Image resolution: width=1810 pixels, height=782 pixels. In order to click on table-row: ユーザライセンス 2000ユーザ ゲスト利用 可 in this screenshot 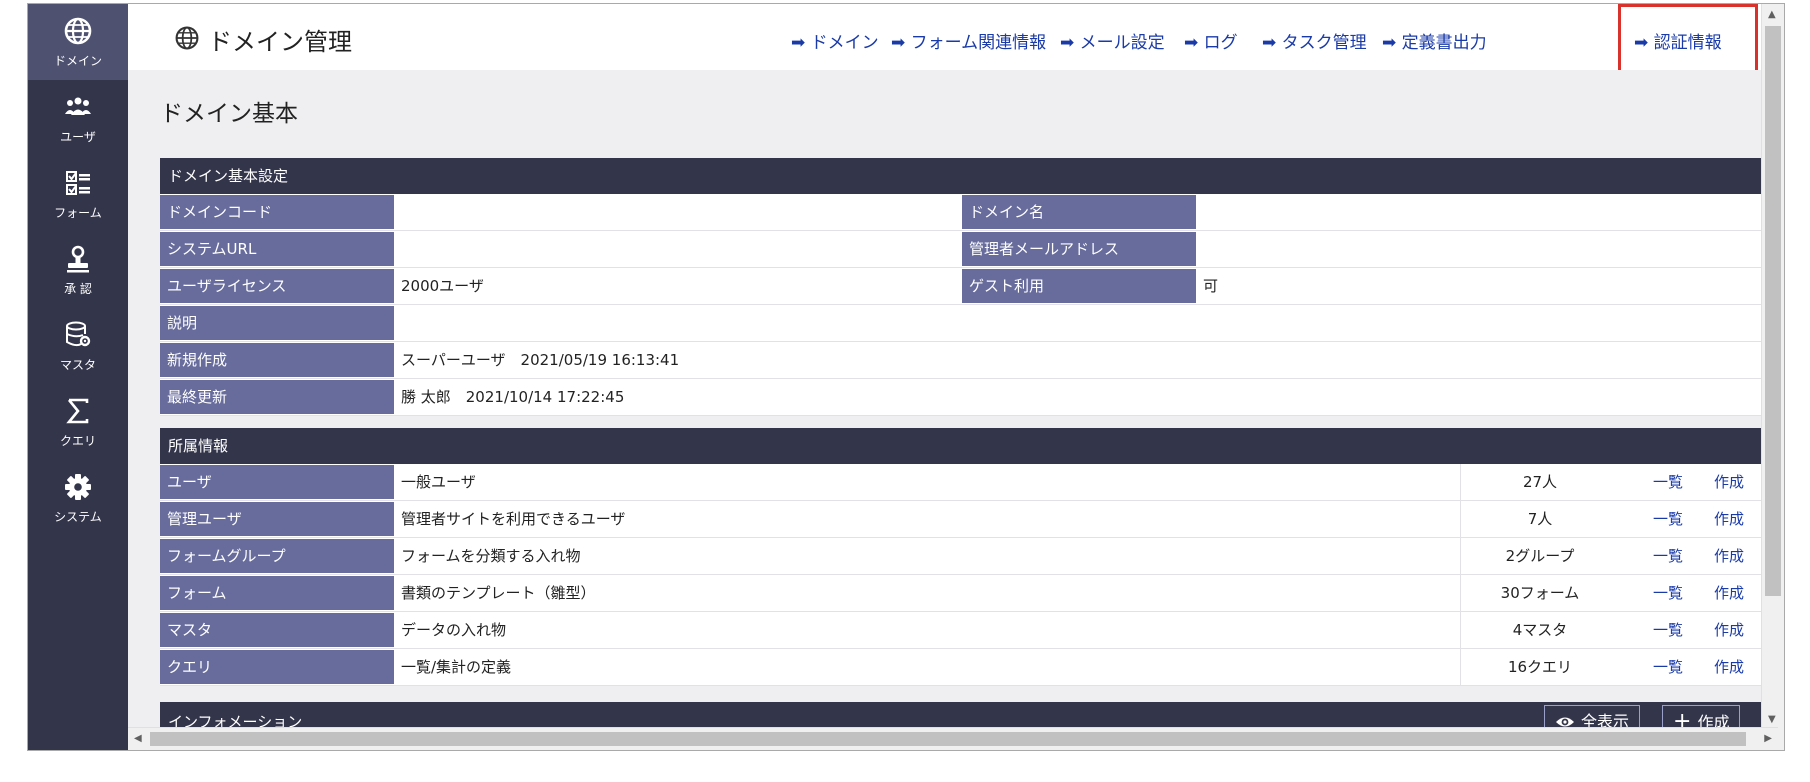, I will do `click(961, 286)`.